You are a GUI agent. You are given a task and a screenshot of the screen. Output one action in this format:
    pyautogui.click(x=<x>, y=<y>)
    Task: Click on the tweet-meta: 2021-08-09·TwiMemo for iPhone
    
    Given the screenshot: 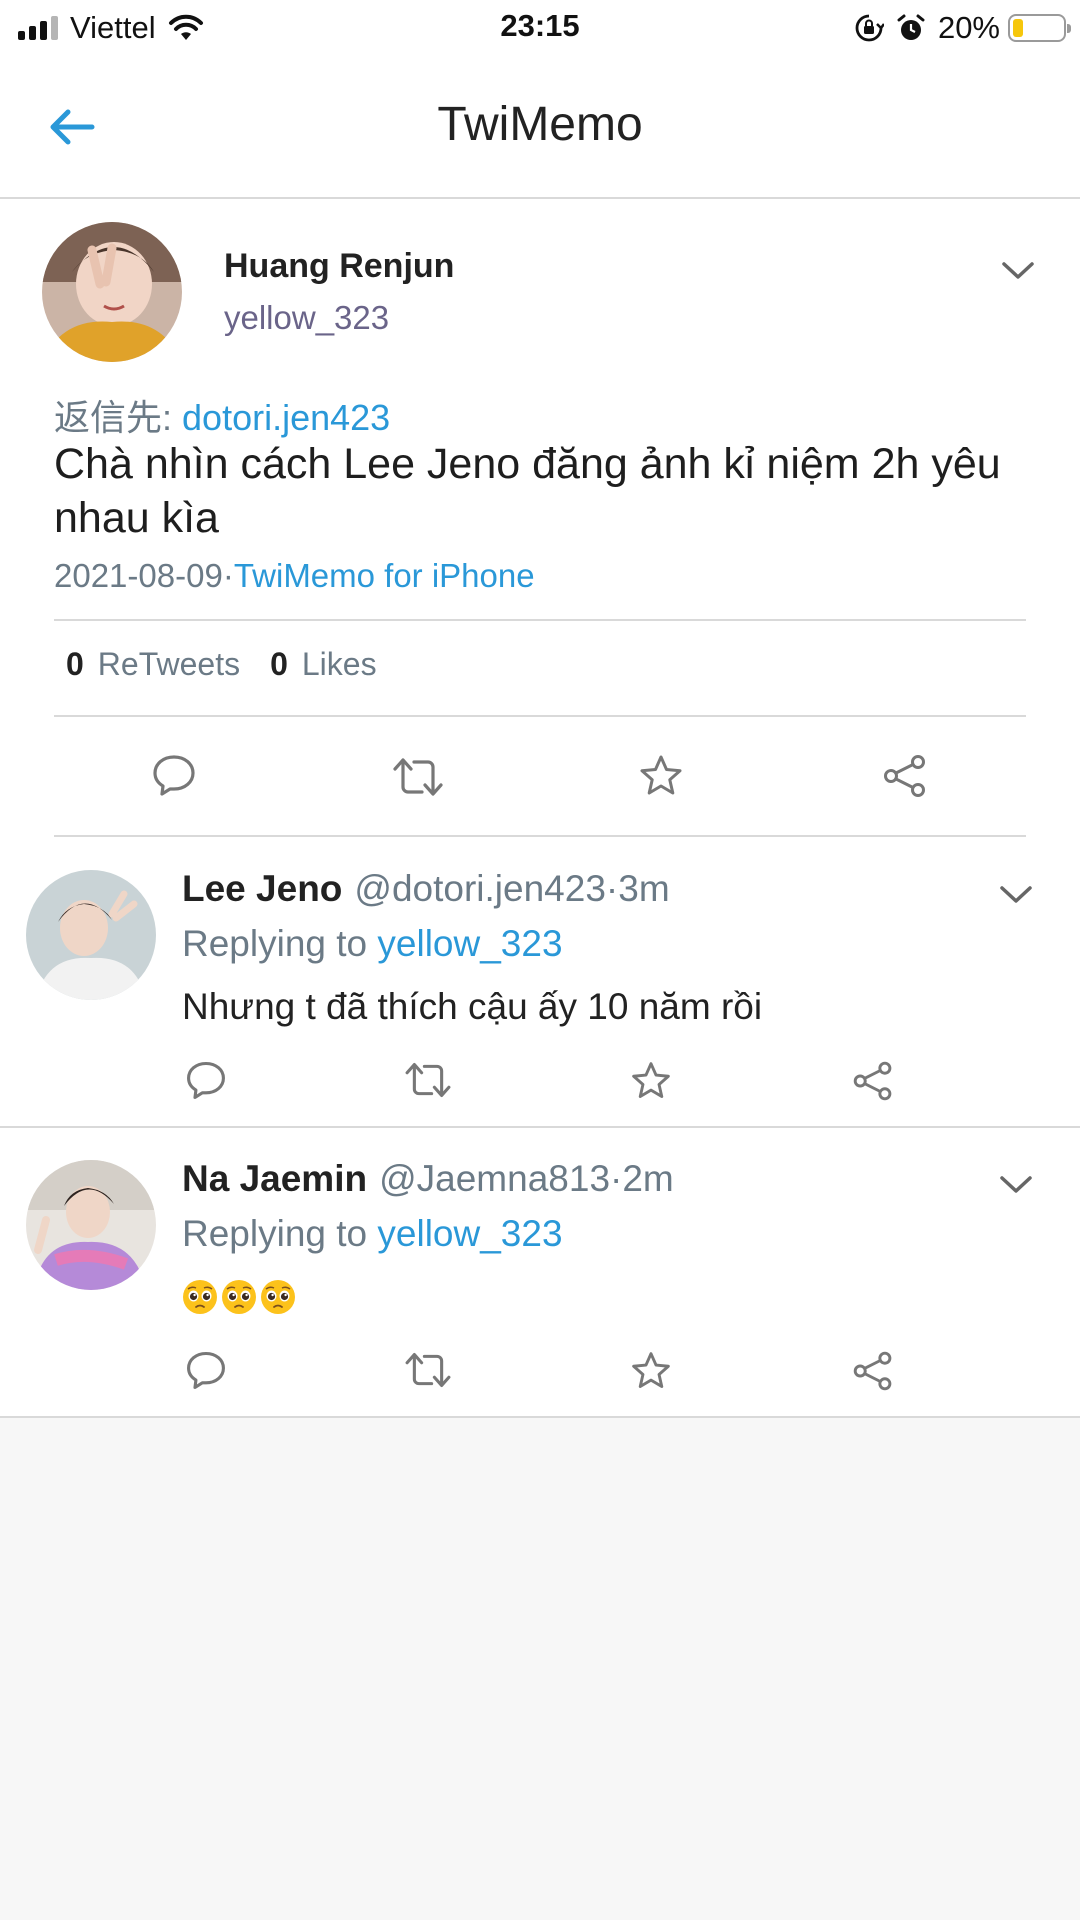 What is the action you would take?
    pyautogui.click(x=294, y=576)
    